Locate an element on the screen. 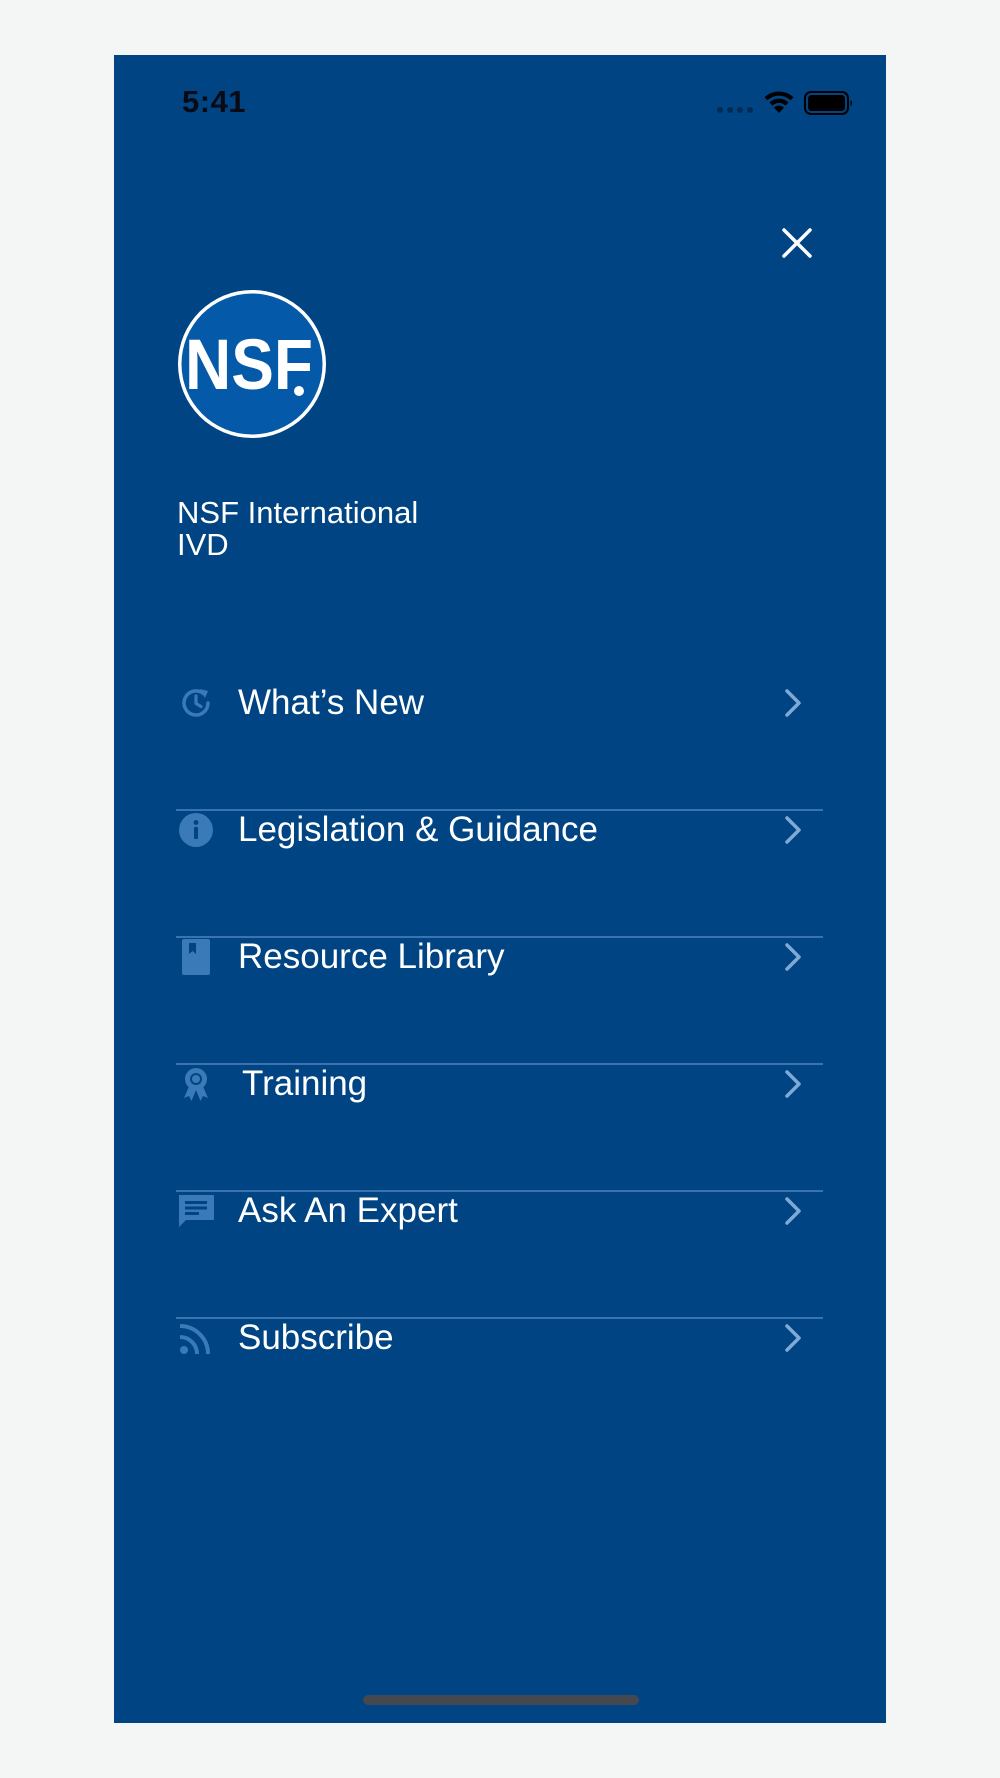 This screenshot has width=1000, height=1778. status-bar: 5:41 is located at coordinates (500, 105).